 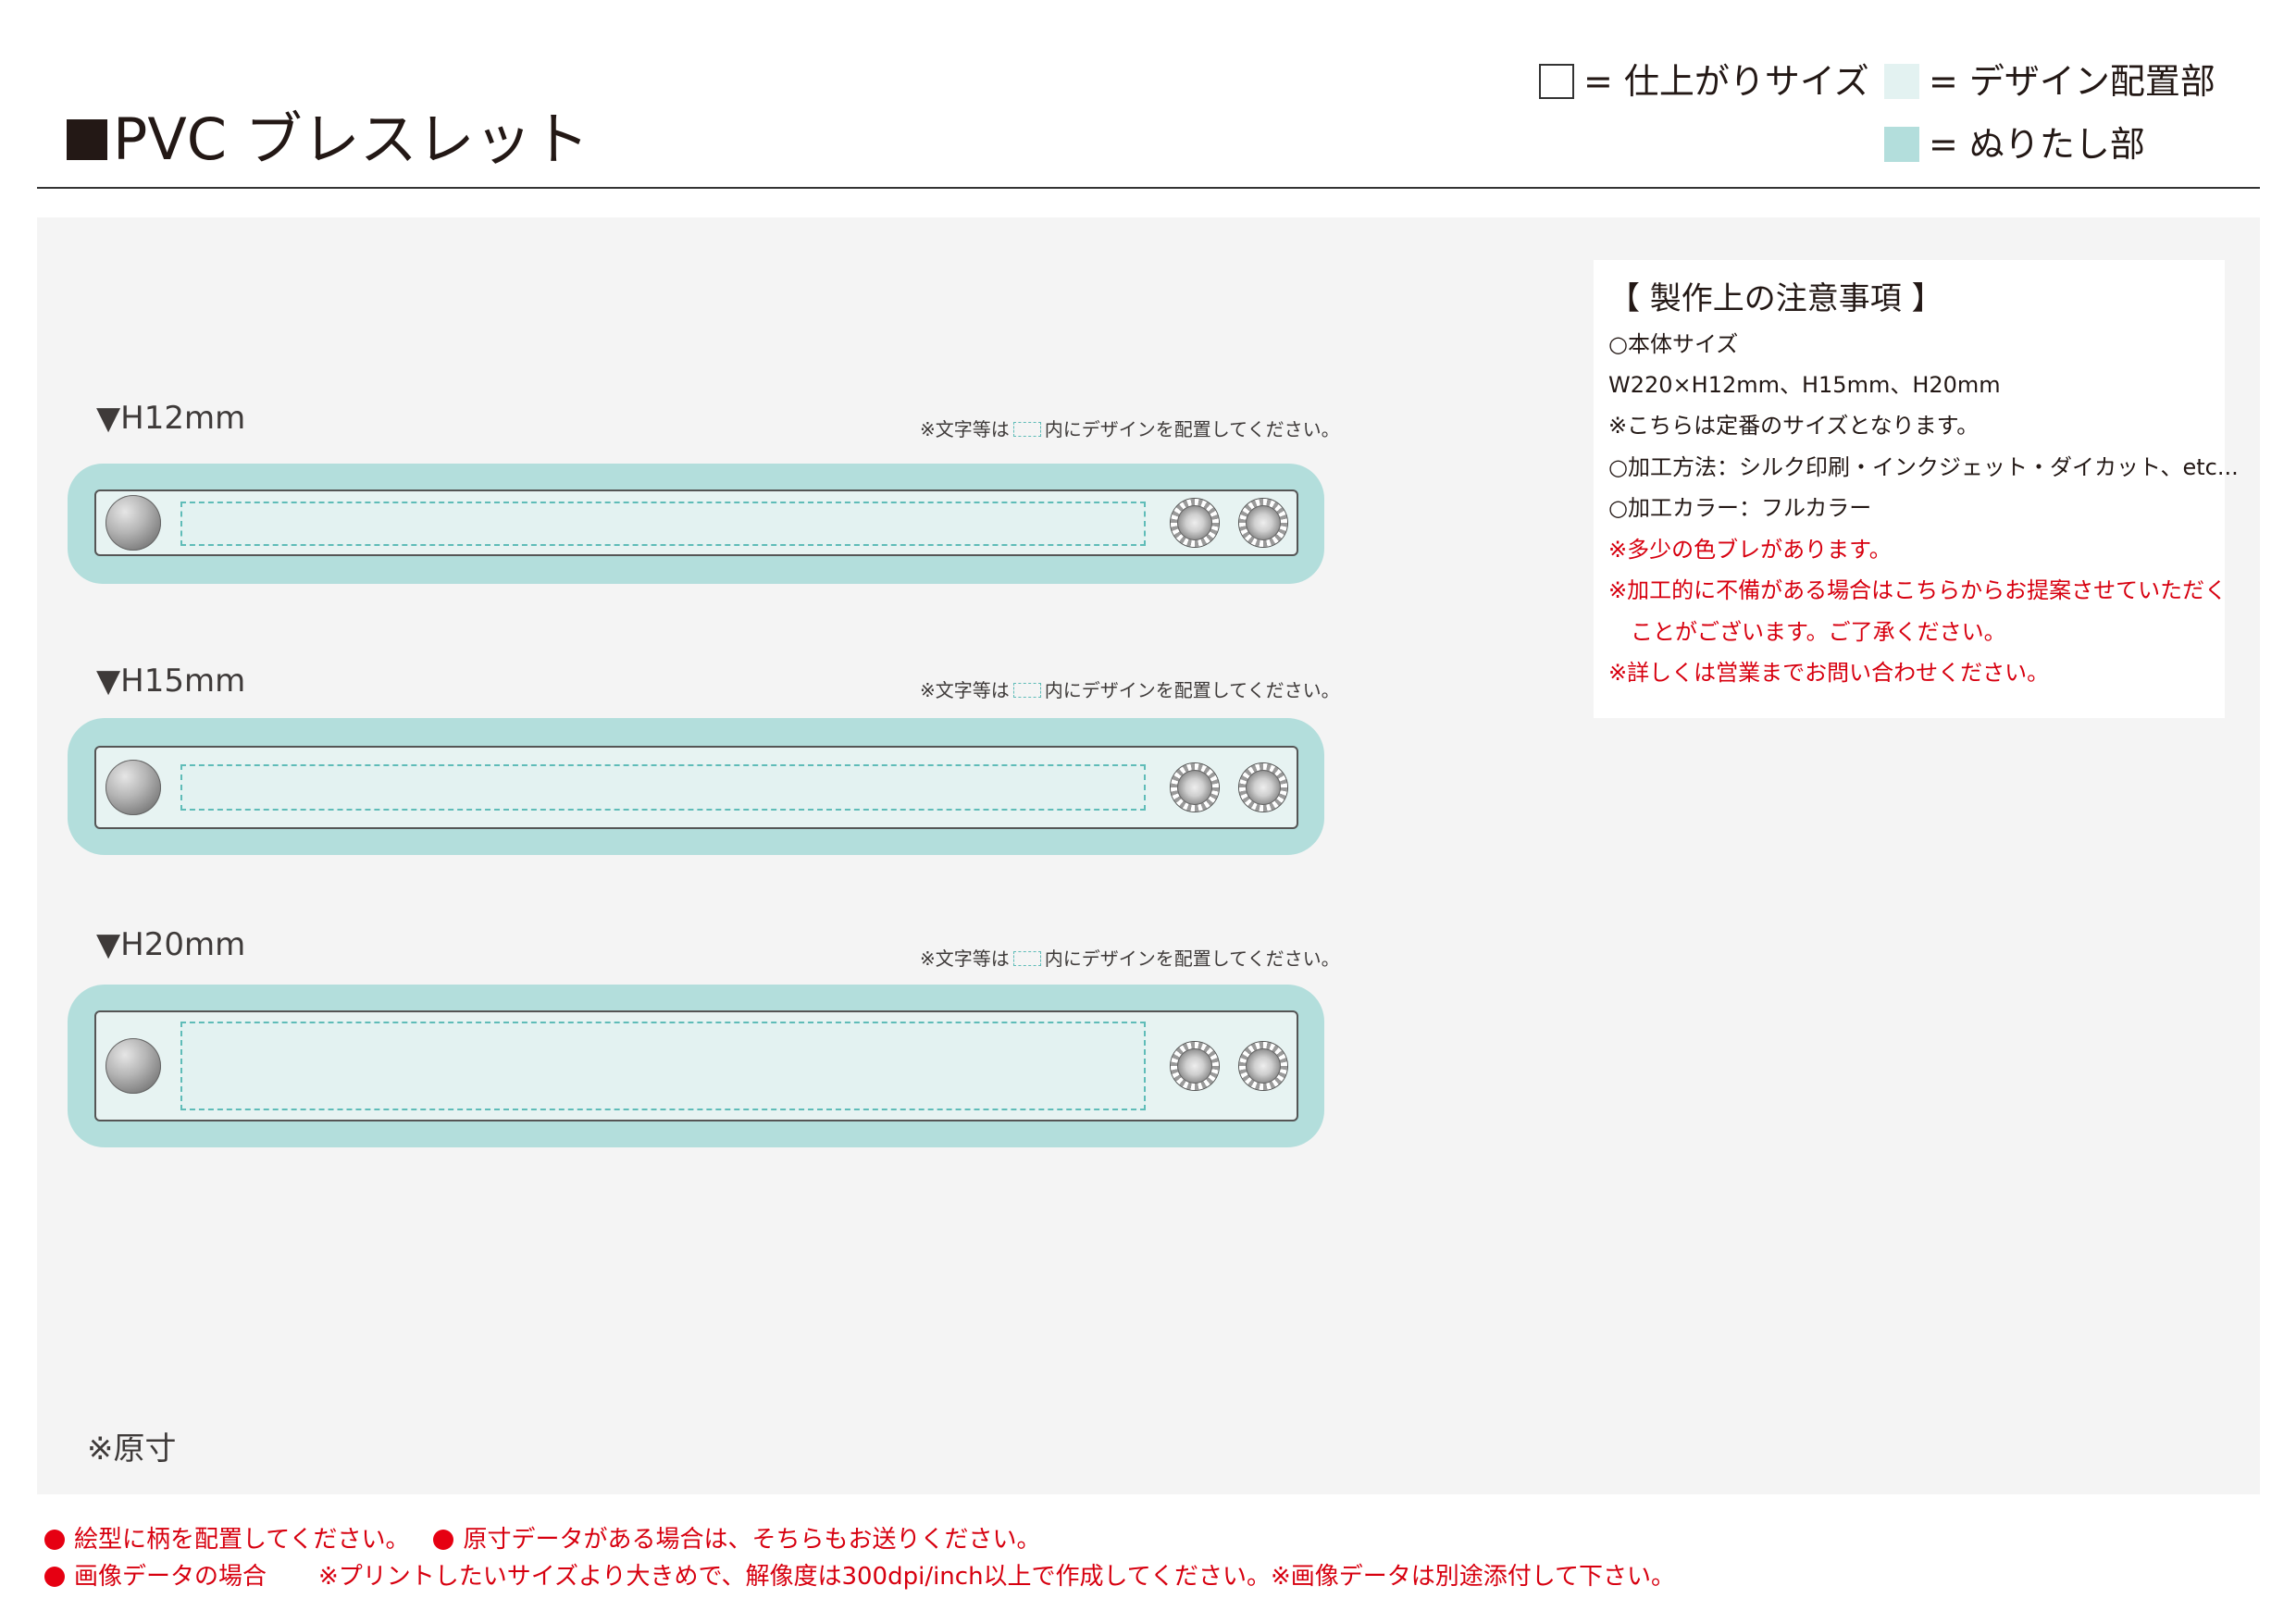 What do you see at coordinates (2072, 81) in the screenshot?
I see `legend-design-label: = デザイン配置部` at bounding box center [2072, 81].